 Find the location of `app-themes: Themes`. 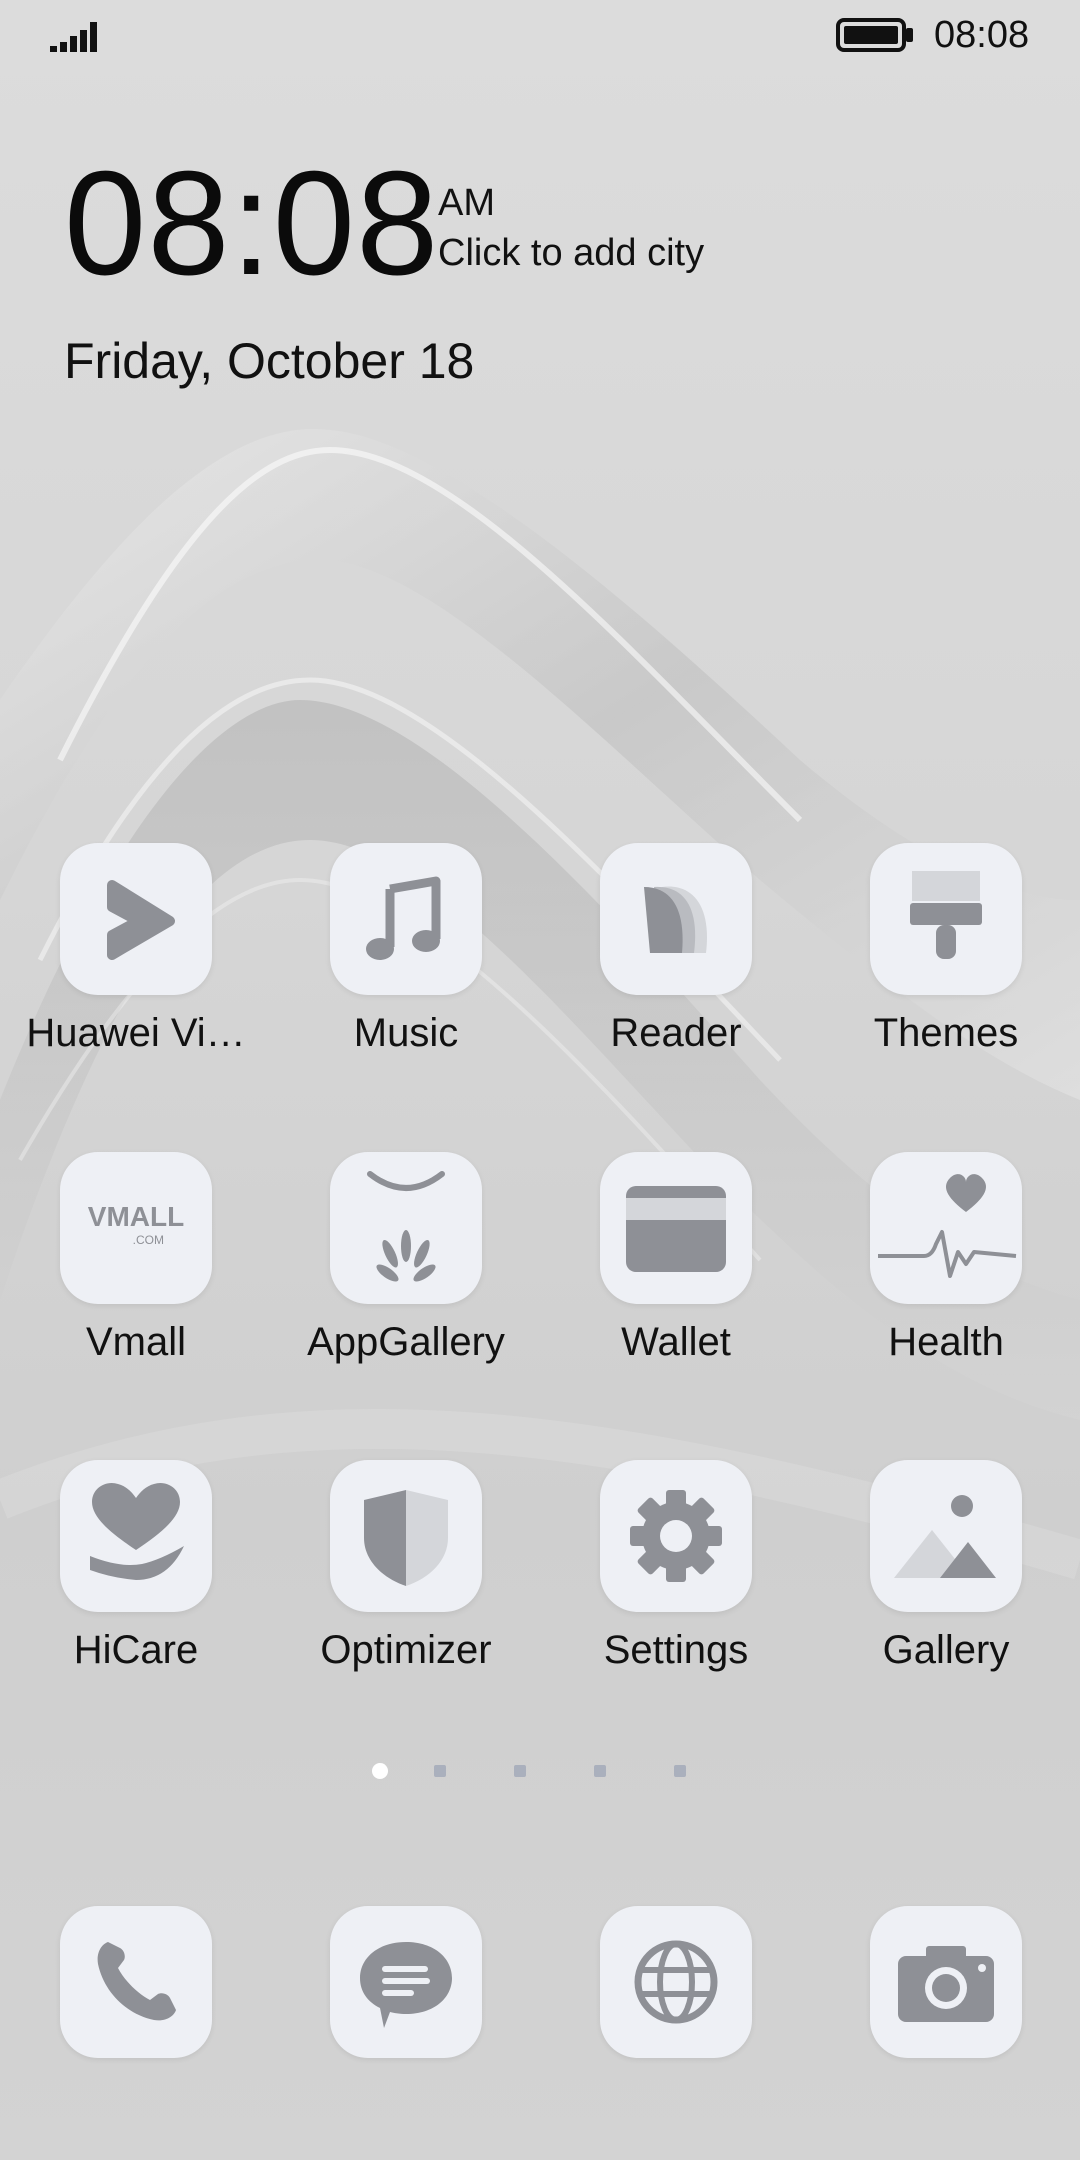

app-themes: Themes is located at coordinates (930, 958).